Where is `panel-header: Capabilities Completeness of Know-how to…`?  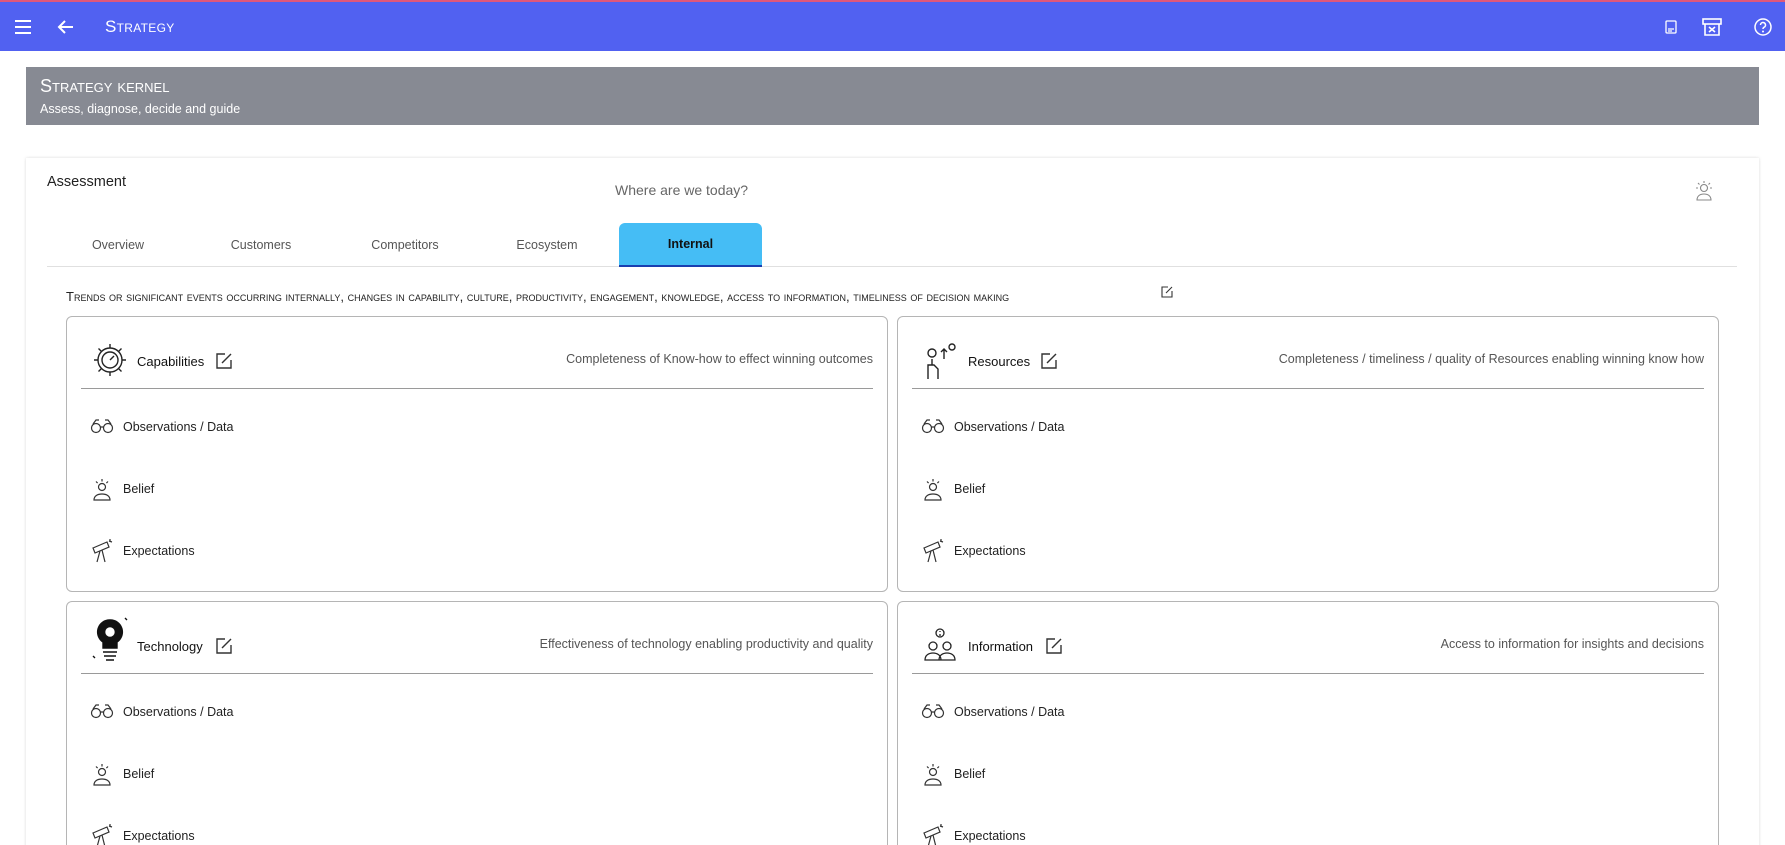 panel-header: Capabilities Completeness of Know-how to… is located at coordinates (477, 353).